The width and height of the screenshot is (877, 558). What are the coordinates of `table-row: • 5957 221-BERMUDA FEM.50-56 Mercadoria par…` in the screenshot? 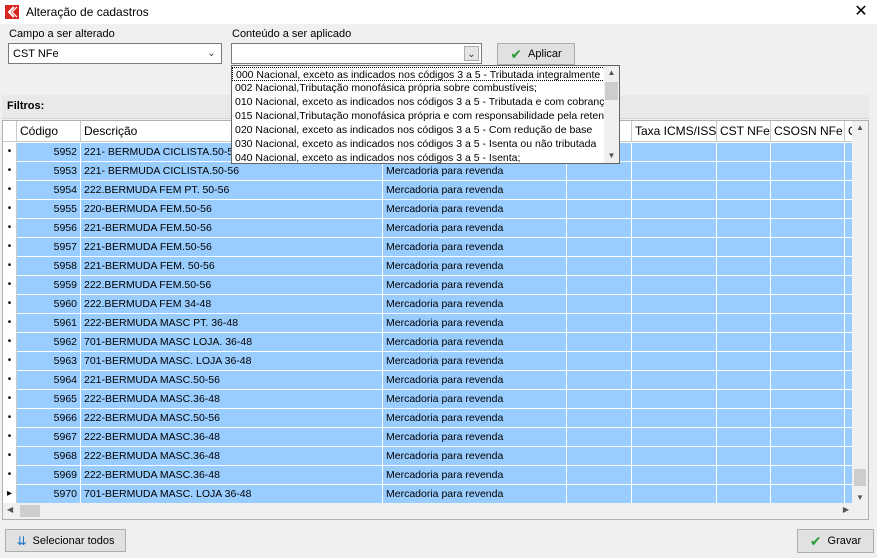 It's located at (428, 247).